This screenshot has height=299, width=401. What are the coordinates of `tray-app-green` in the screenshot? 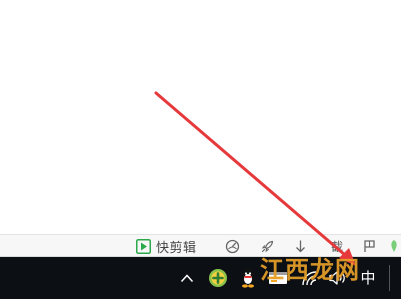 It's located at (218, 278).